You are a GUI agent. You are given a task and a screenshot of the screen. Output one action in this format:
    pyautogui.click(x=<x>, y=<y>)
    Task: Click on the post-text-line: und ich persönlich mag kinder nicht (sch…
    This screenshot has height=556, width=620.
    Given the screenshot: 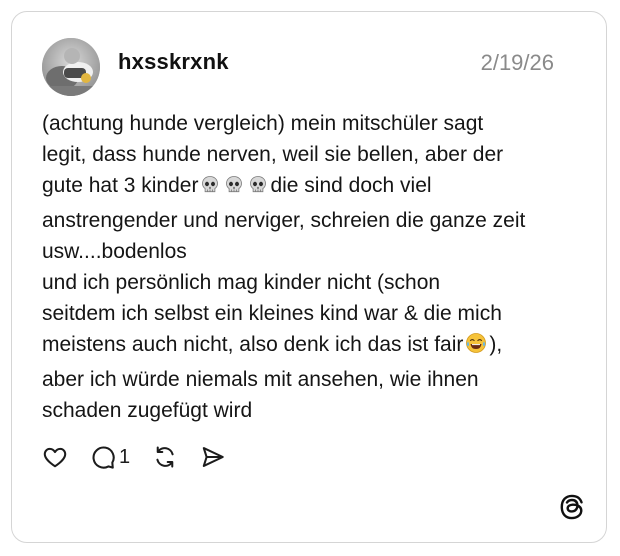 What is the action you would take?
    pyautogui.click(x=241, y=283)
    